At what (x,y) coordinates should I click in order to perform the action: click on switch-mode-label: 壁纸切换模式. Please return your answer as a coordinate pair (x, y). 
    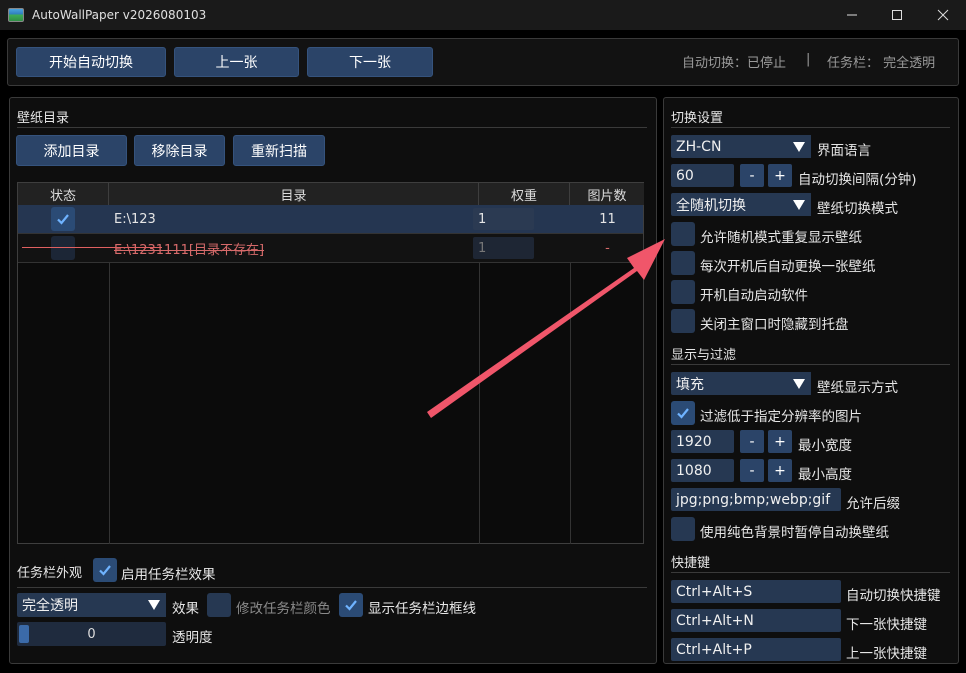
    Looking at the image, I should click on (857, 209).